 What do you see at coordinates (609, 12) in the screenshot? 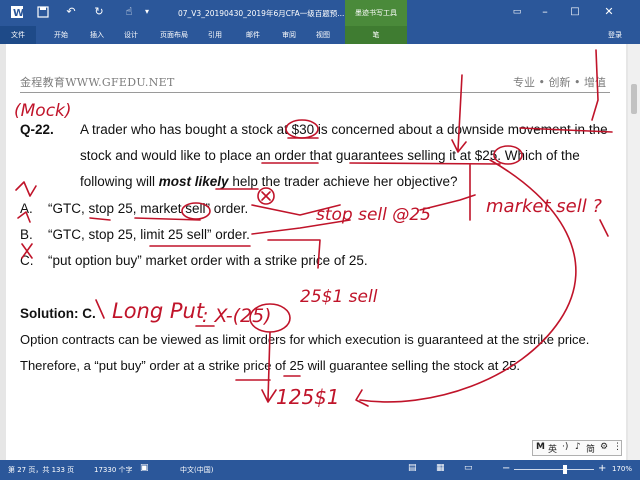
I see `close-button: ✕` at bounding box center [609, 12].